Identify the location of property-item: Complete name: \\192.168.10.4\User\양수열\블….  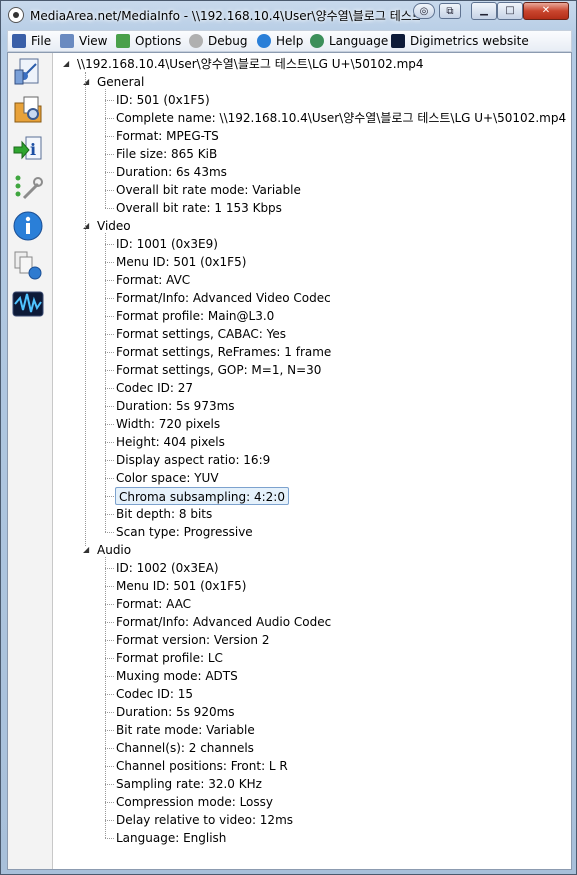
(341, 118).